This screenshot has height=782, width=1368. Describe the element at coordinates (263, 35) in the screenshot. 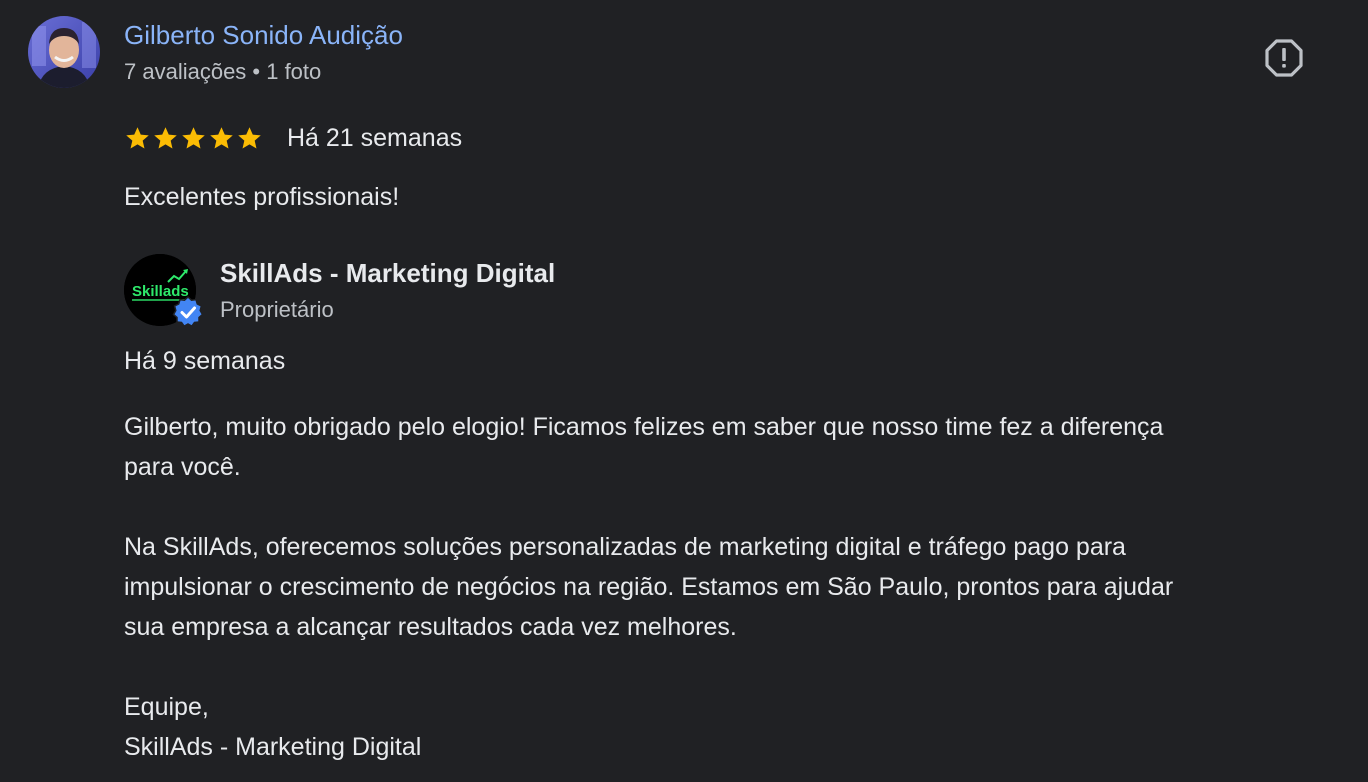

I see `reviewer-name-link: Gilberto Sonido Audição` at that location.